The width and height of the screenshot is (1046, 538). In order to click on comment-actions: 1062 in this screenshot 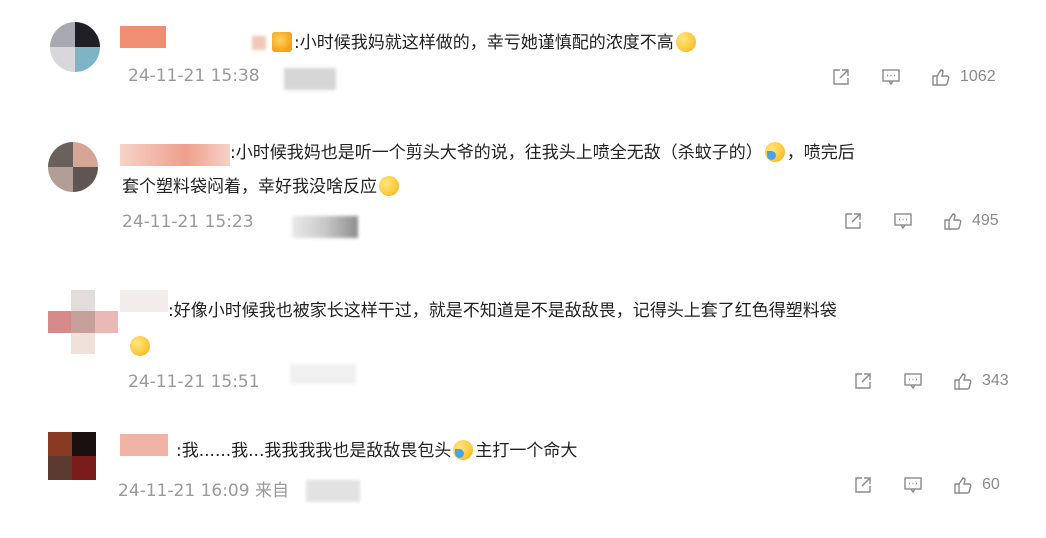, I will do `click(913, 77)`.